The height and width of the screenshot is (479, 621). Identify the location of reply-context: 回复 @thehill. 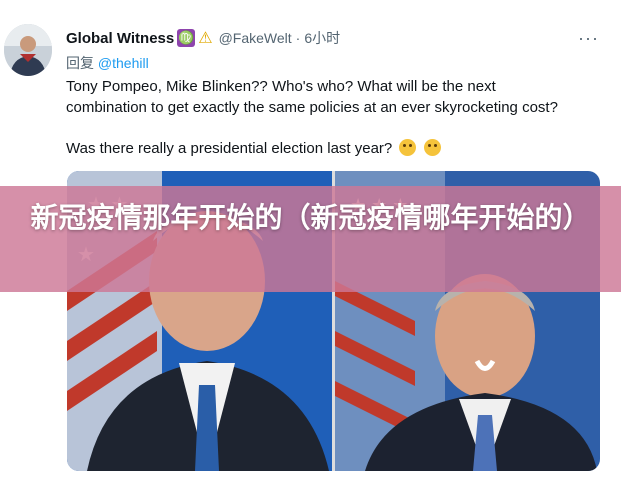
(107, 63).